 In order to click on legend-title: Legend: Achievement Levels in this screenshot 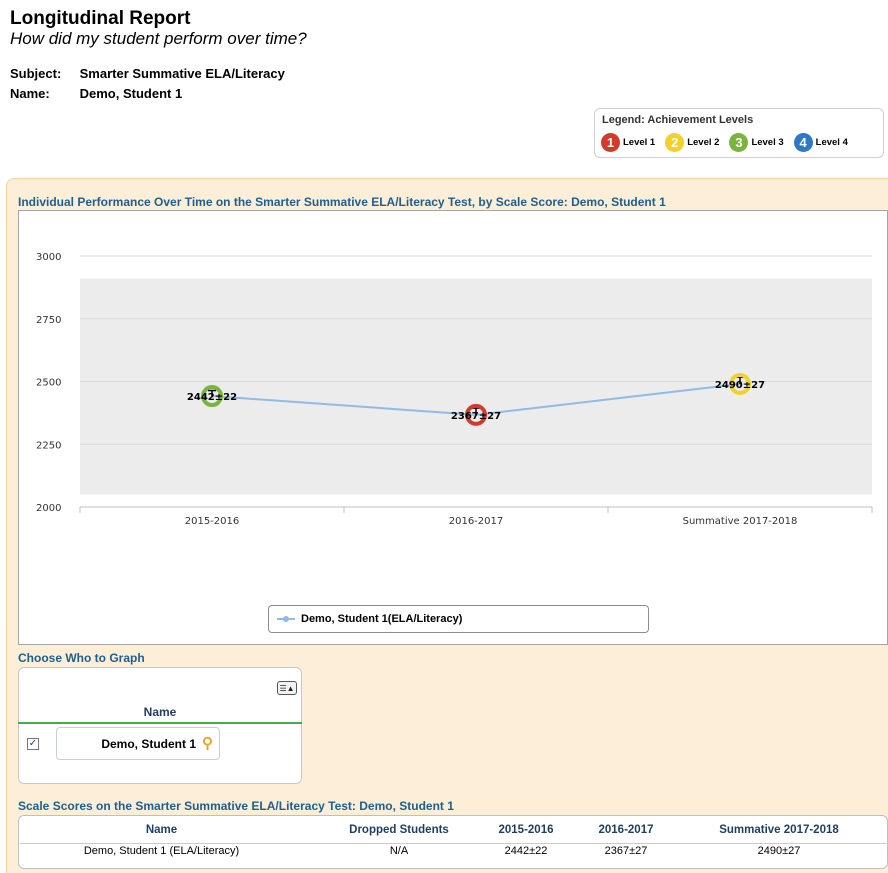, I will do `click(678, 120)`.